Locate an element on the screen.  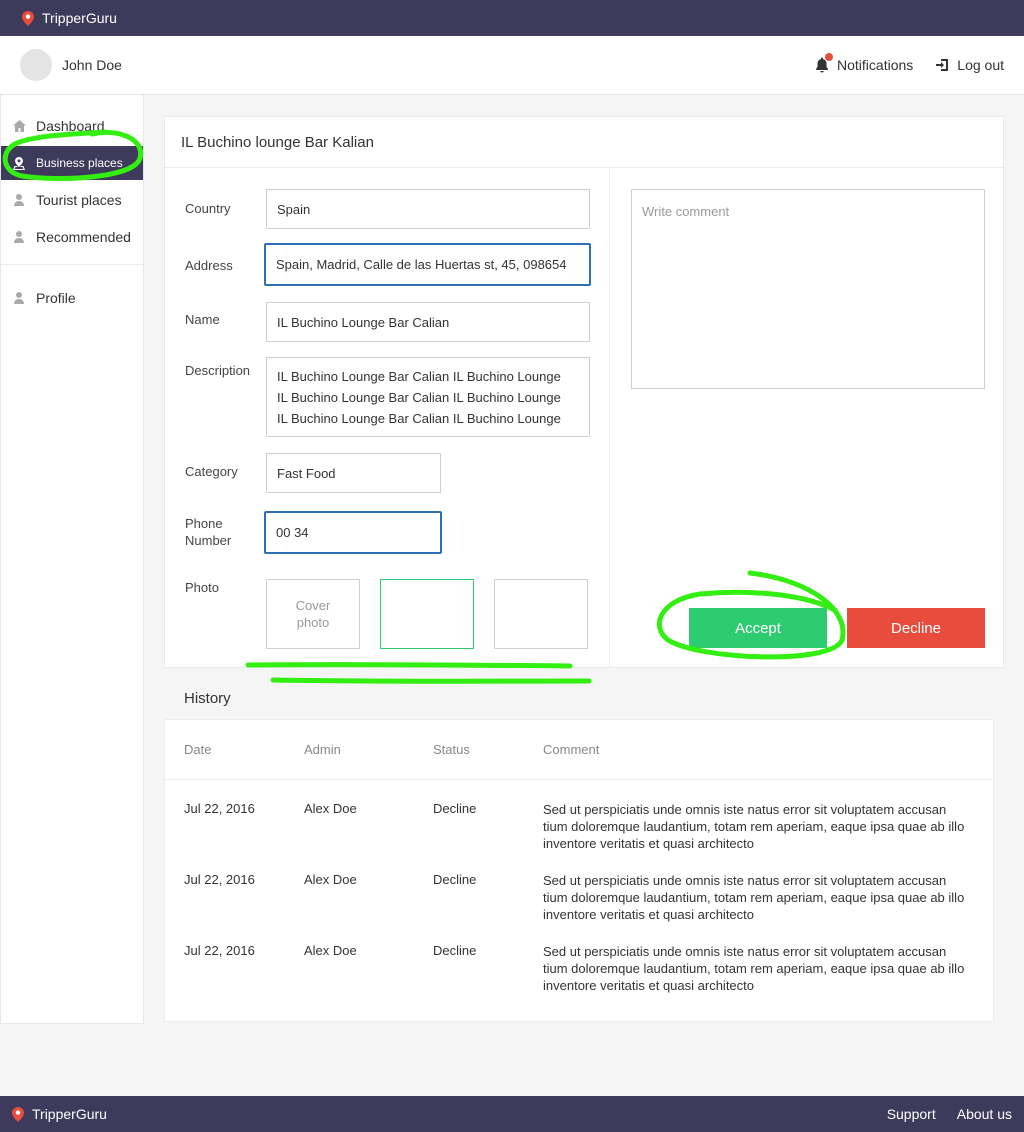
name-label: Name is located at coordinates (202, 319).